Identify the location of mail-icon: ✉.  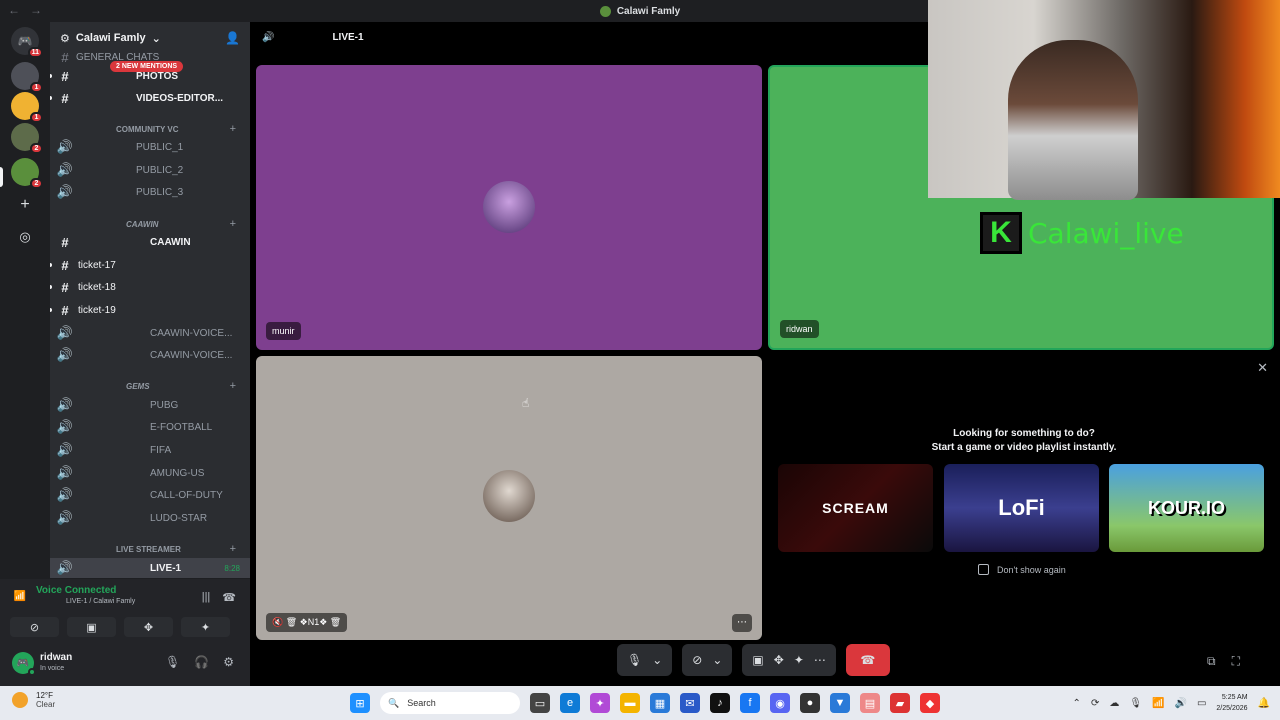
(690, 703).